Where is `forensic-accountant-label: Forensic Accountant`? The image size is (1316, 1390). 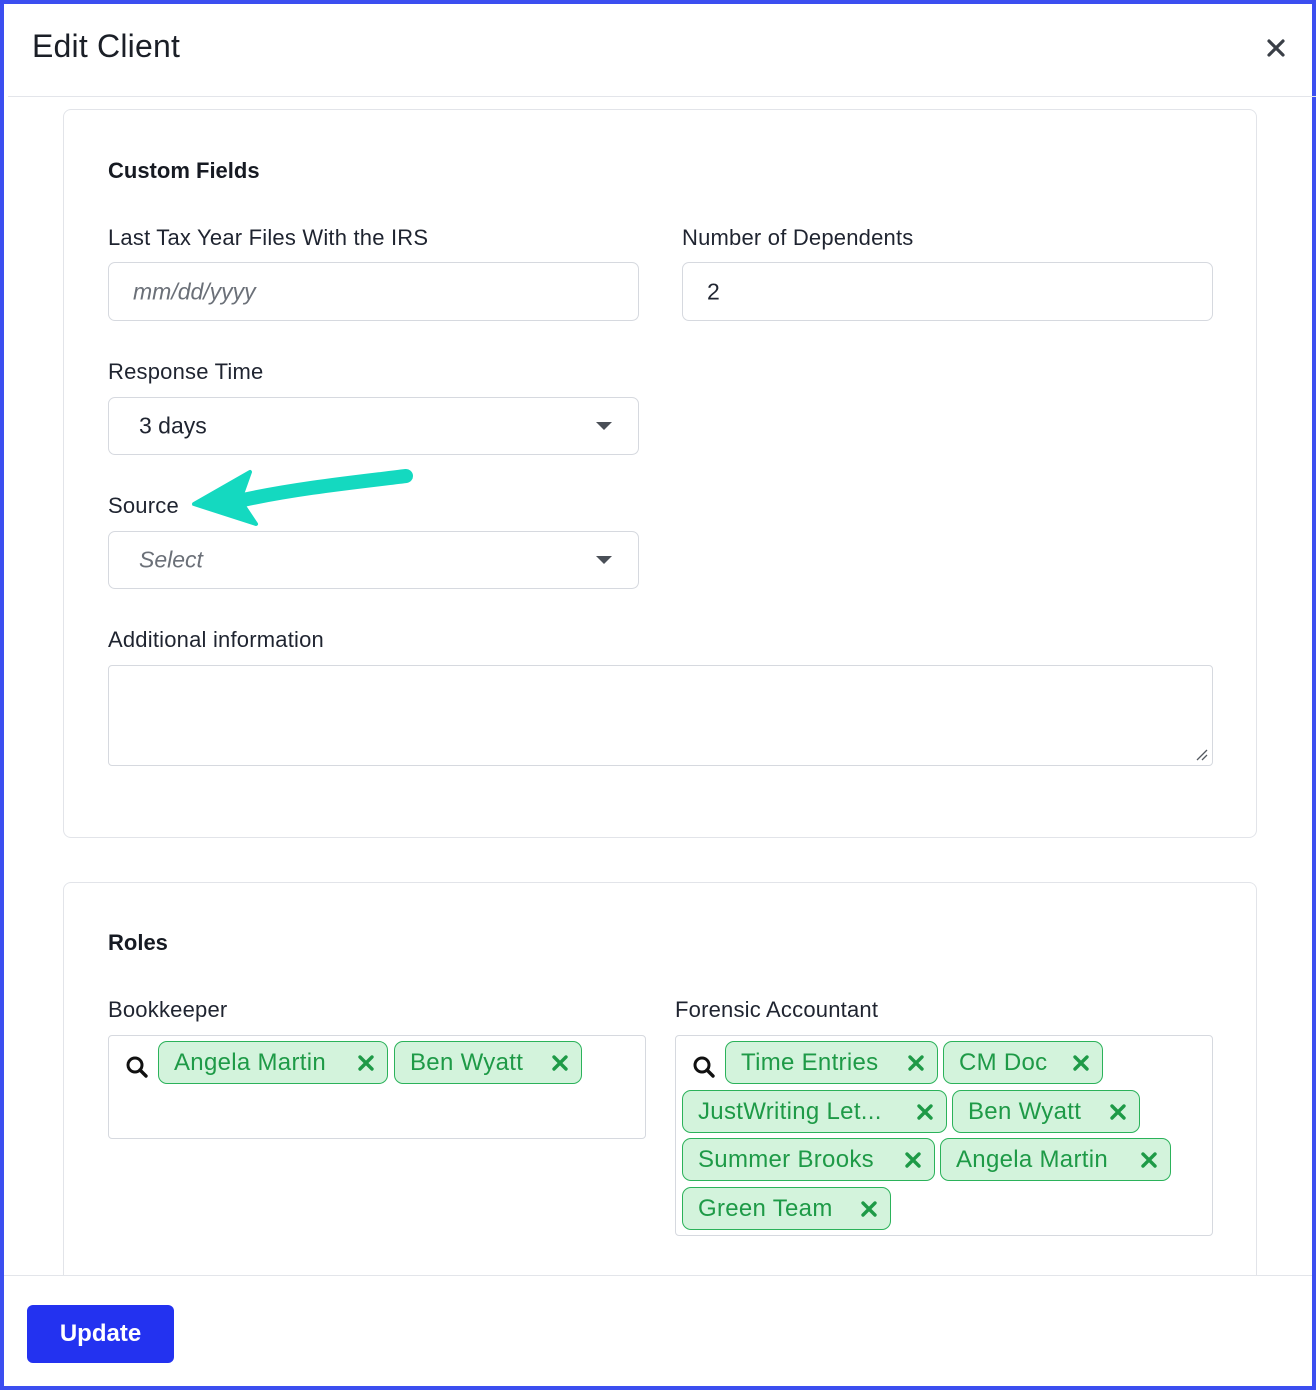
forensic-accountant-label: Forensic Accountant is located at coordinates (777, 1009).